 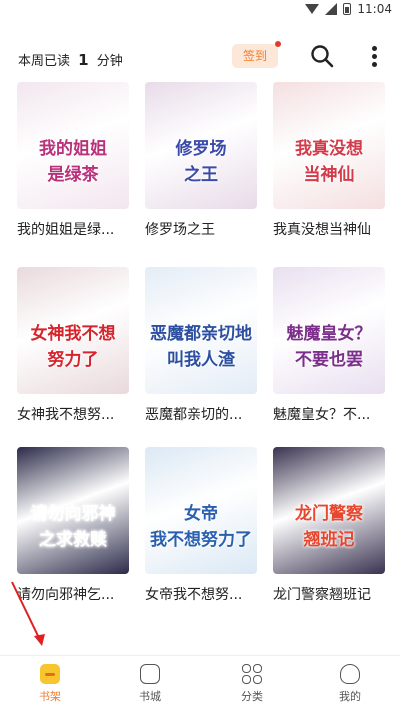 I want to click on cover-title-line2: 不要也罢, so click(x=329, y=360).